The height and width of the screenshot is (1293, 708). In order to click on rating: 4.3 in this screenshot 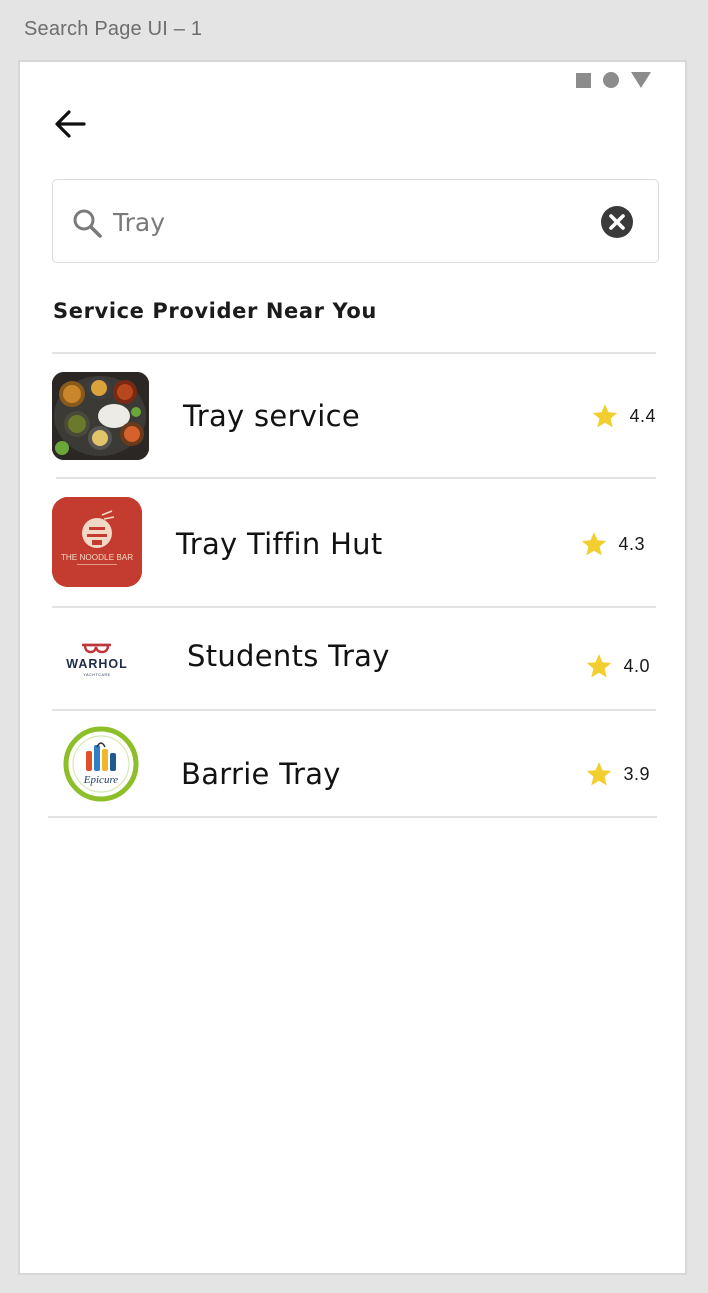, I will do `click(612, 544)`.